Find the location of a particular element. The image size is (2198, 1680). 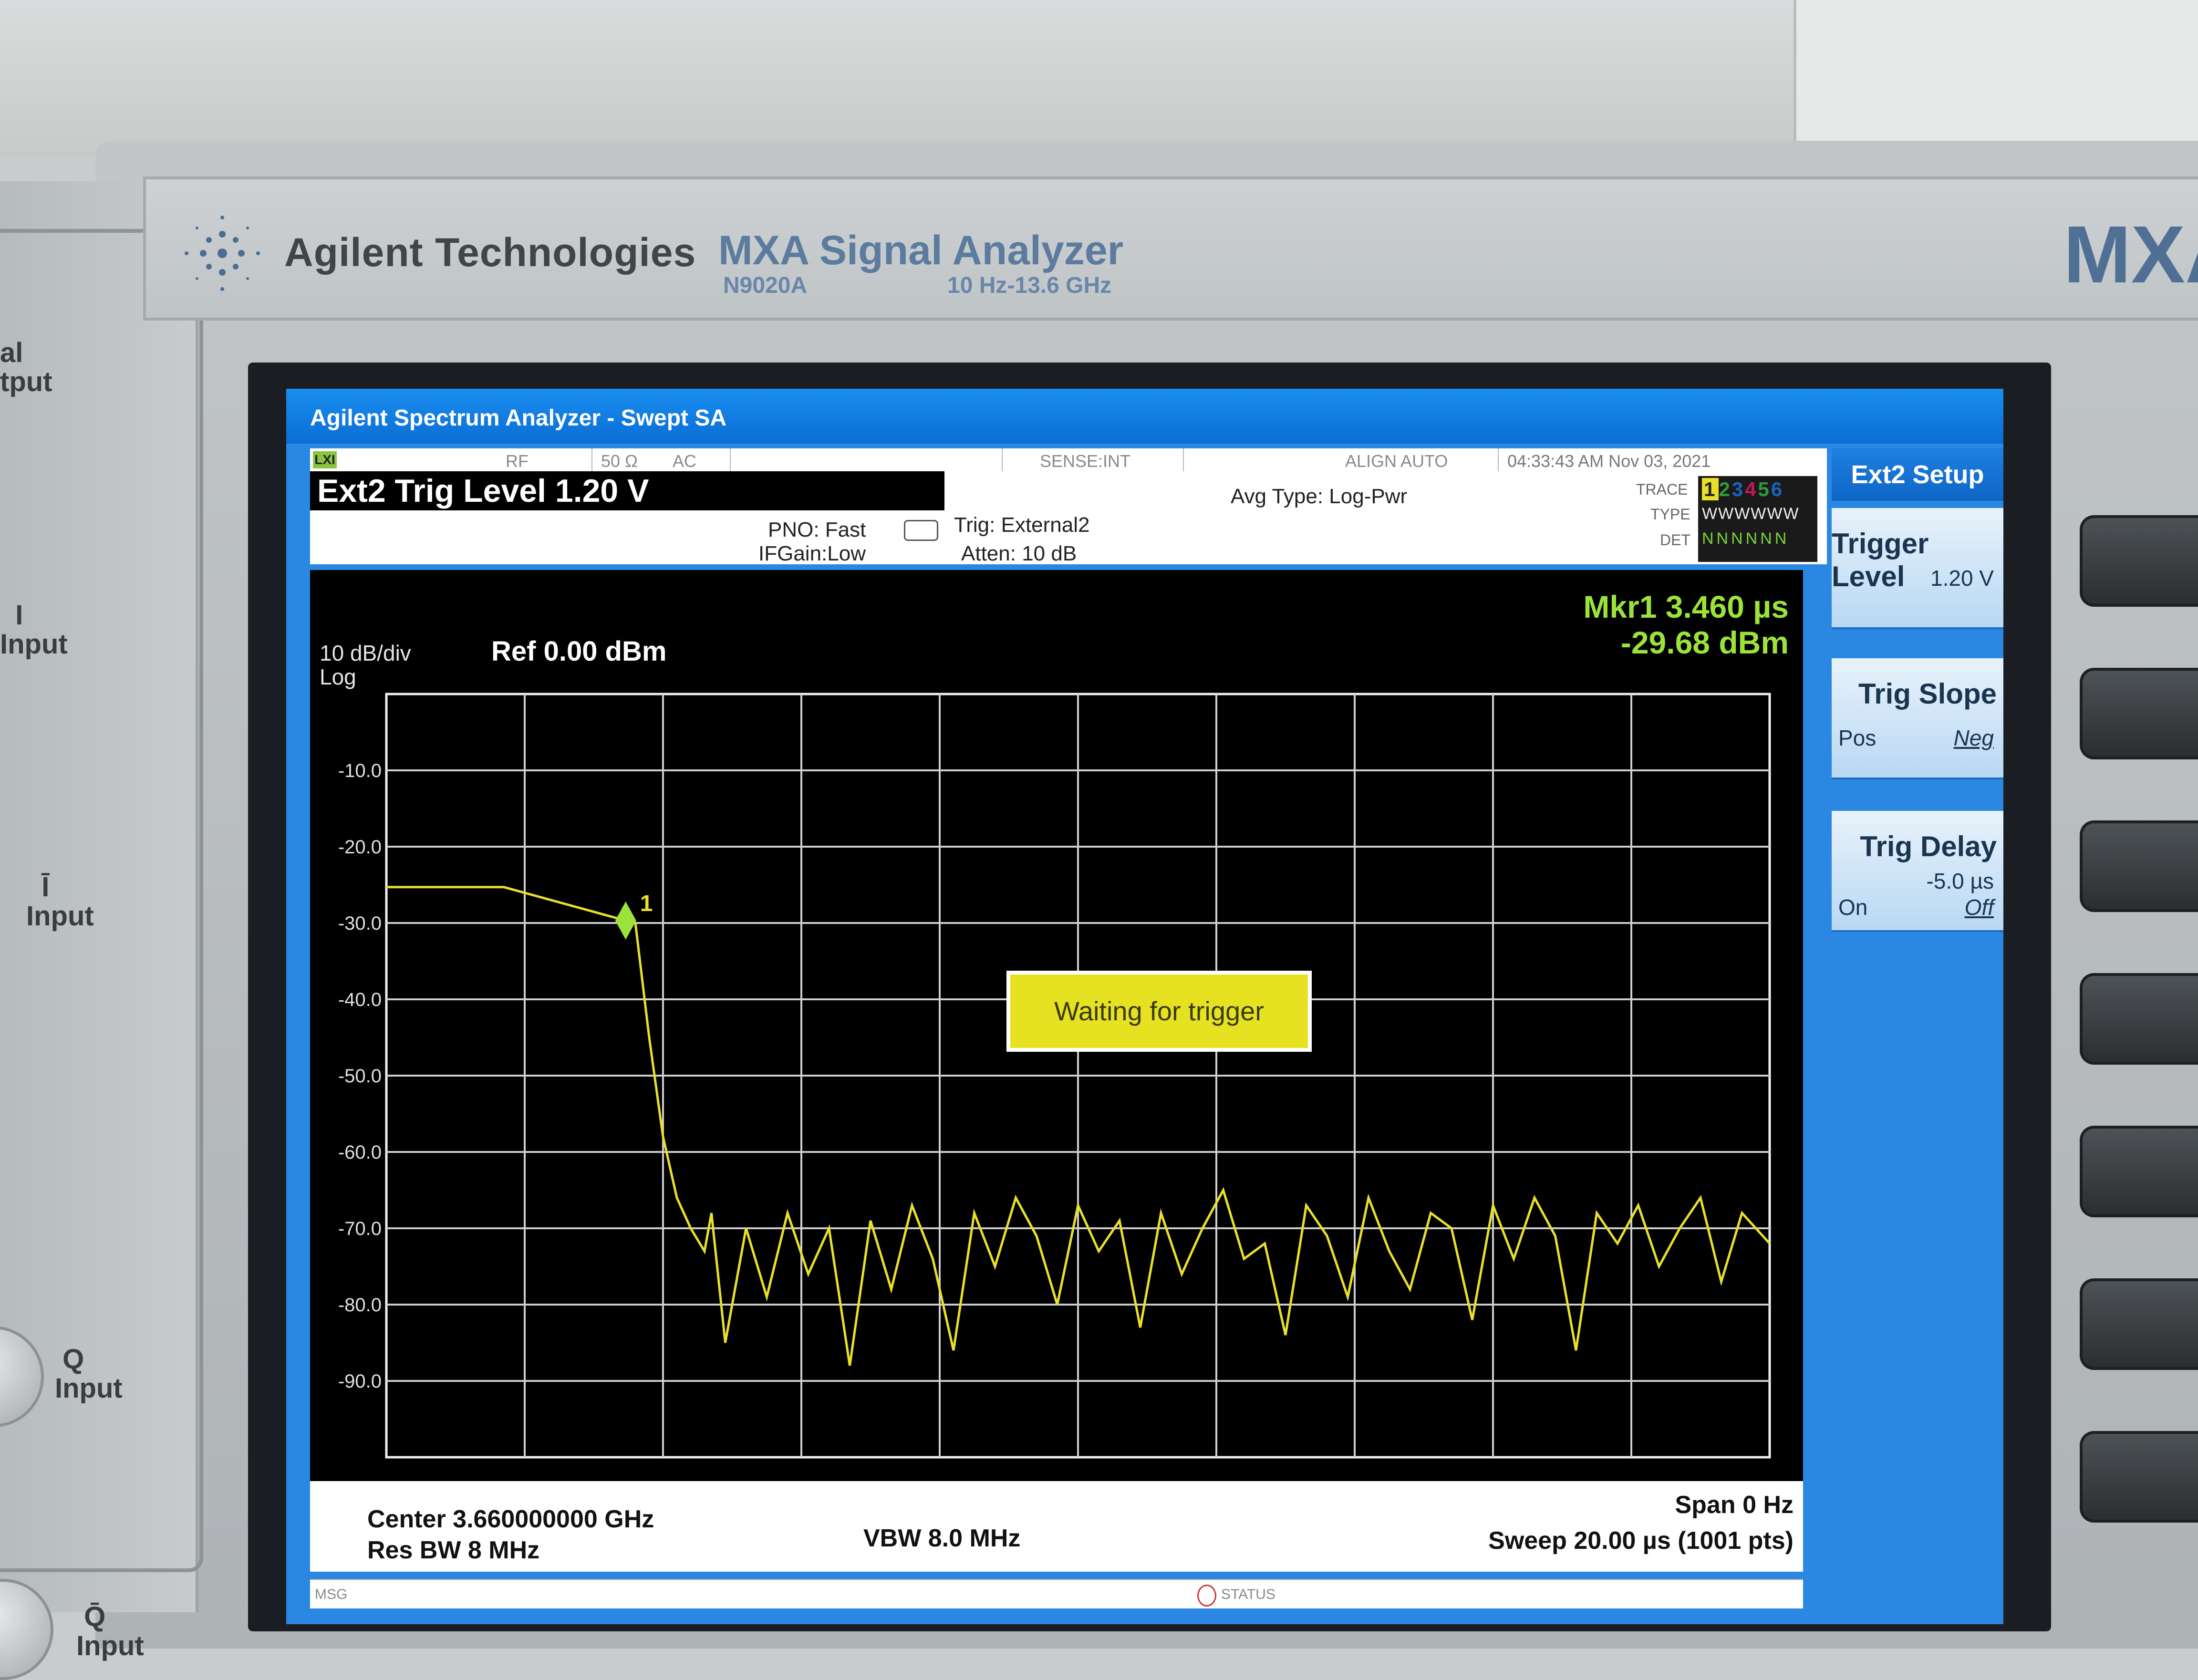

scale-label: 10 dB/div is located at coordinates (365, 653).